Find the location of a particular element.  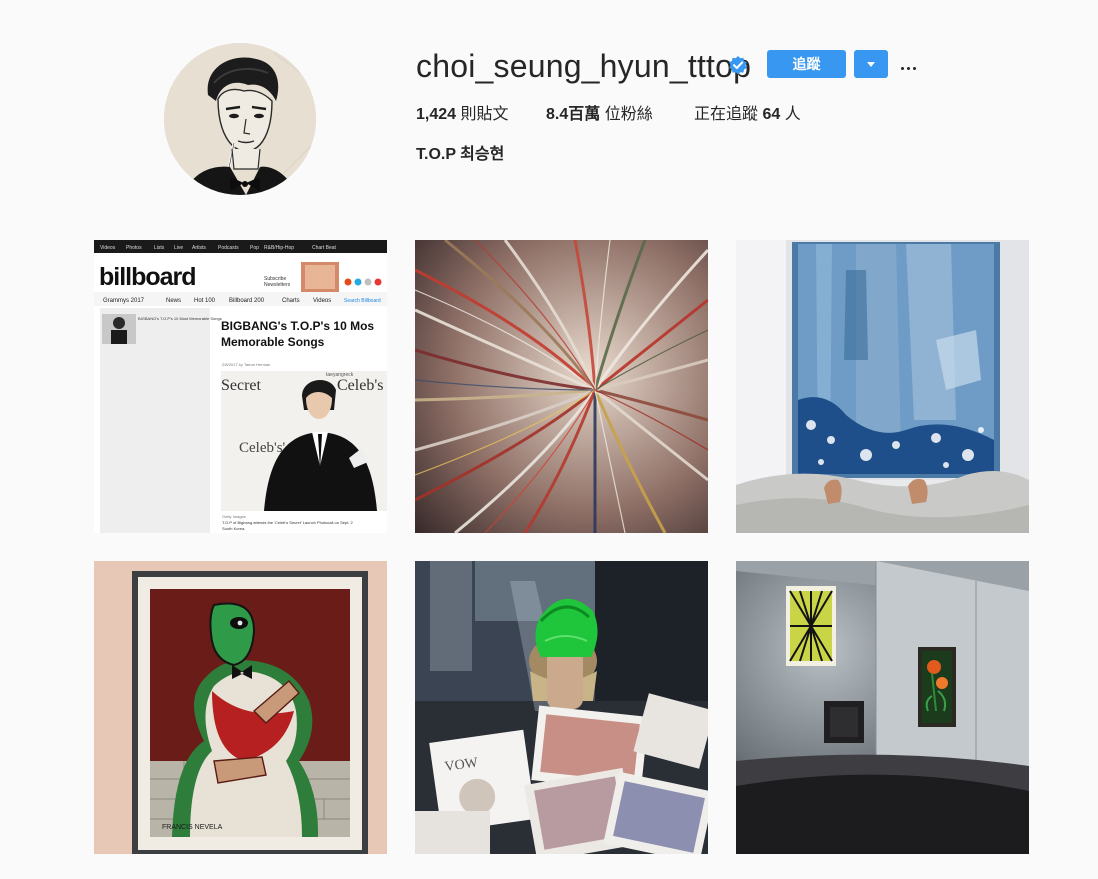

bb-nav-0: Videos is located at coordinates (108, 248).